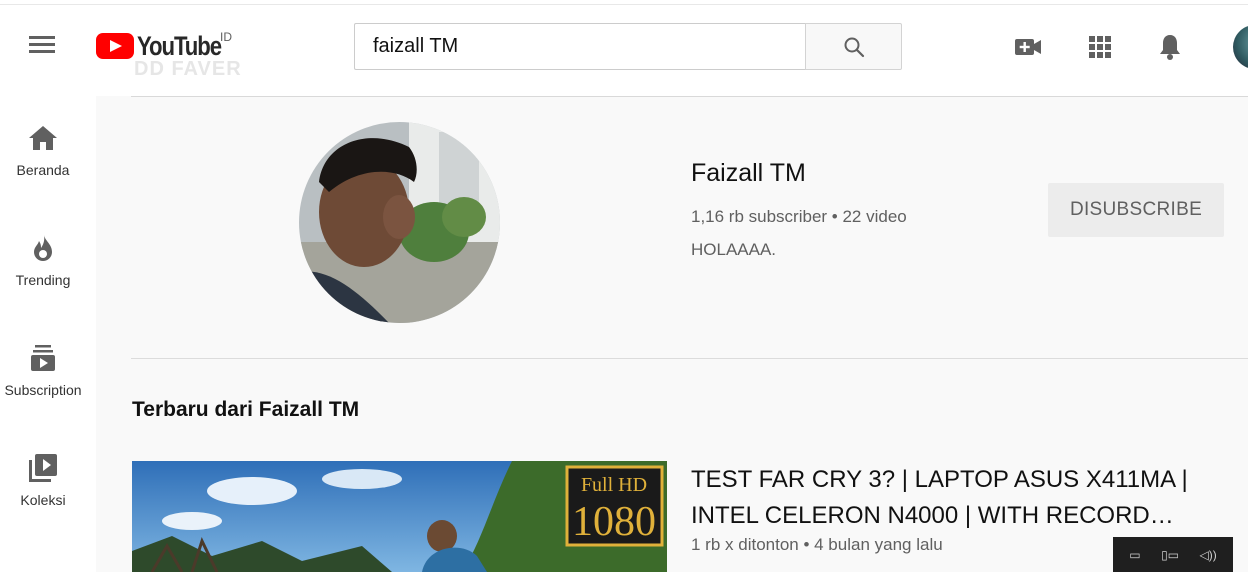  I want to click on channel-description: HOLAAAA., so click(734, 249).